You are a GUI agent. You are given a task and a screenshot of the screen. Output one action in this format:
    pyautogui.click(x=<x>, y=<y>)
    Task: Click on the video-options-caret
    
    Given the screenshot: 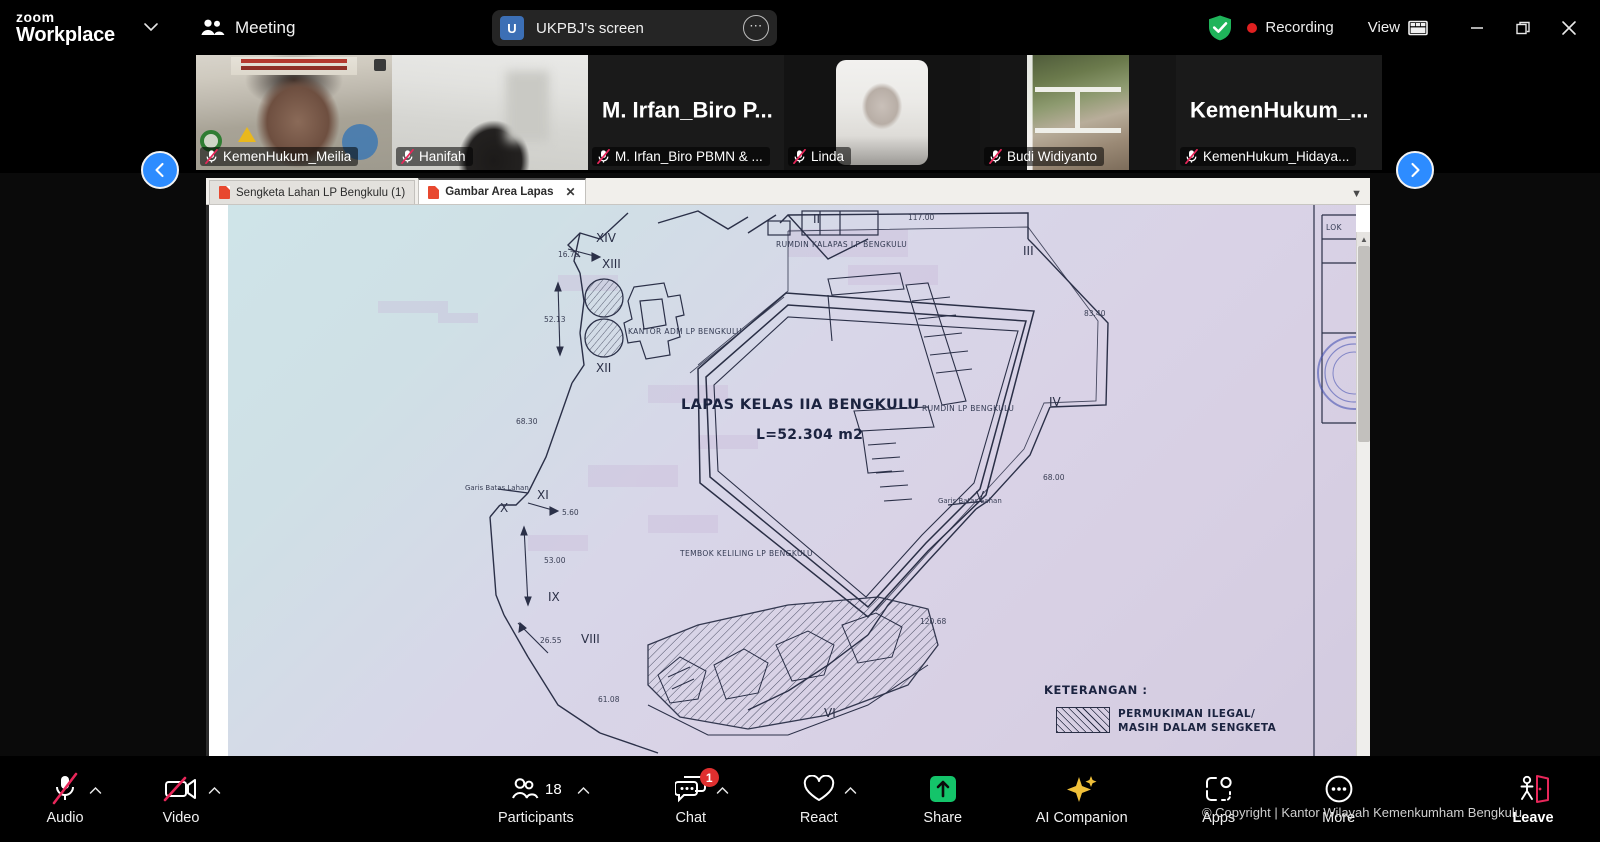 What is the action you would take?
    pyautogui.click(x=214, y=792)
    